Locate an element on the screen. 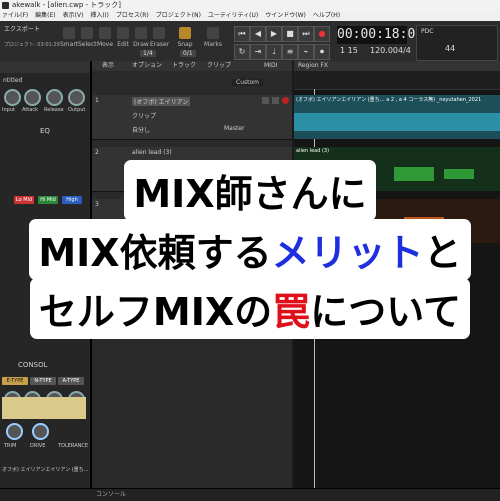 Image resolution: width=500 pixels, height=501 pixels. tempo-display: 120.00 is located at coordinates (384, 50).